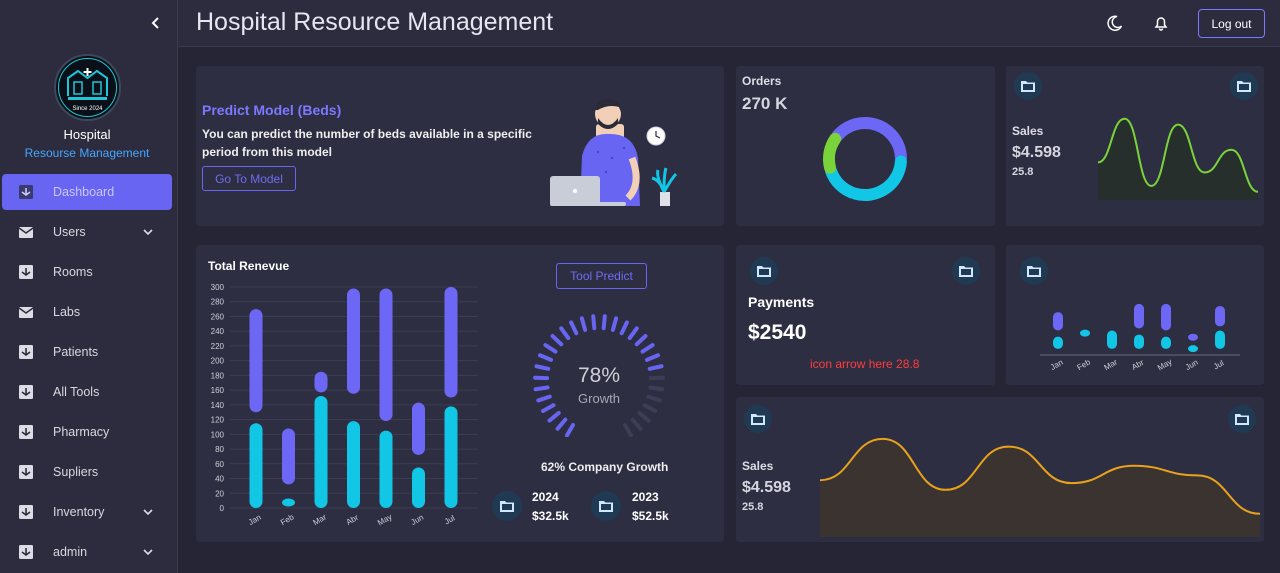 This screenshot has width=1280, height=573. What do you see at coordinates (1028, 131) in the screenshot?
I see `sales-label: Sales` at bounding box center [1028, 131].